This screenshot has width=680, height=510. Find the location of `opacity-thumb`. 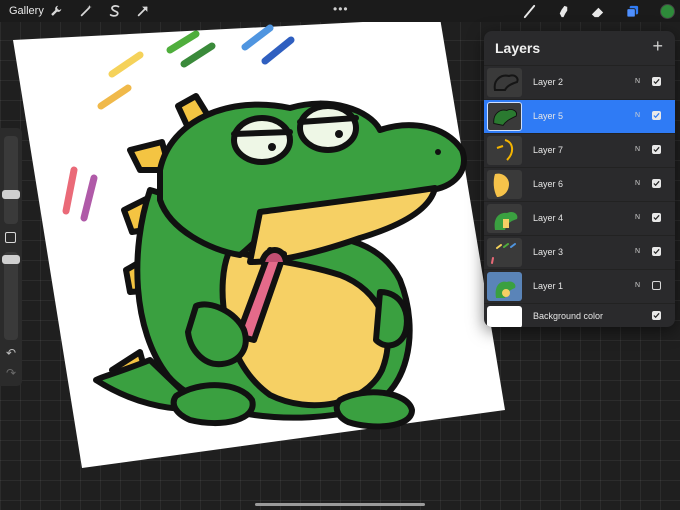

opacity-thumb is located at coordinates (11, 259).